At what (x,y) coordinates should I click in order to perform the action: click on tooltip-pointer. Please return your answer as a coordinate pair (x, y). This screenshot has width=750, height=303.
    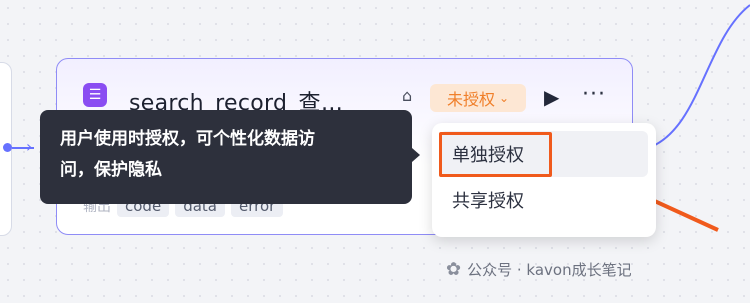
    Looking at the image, I should click on (416, 155).